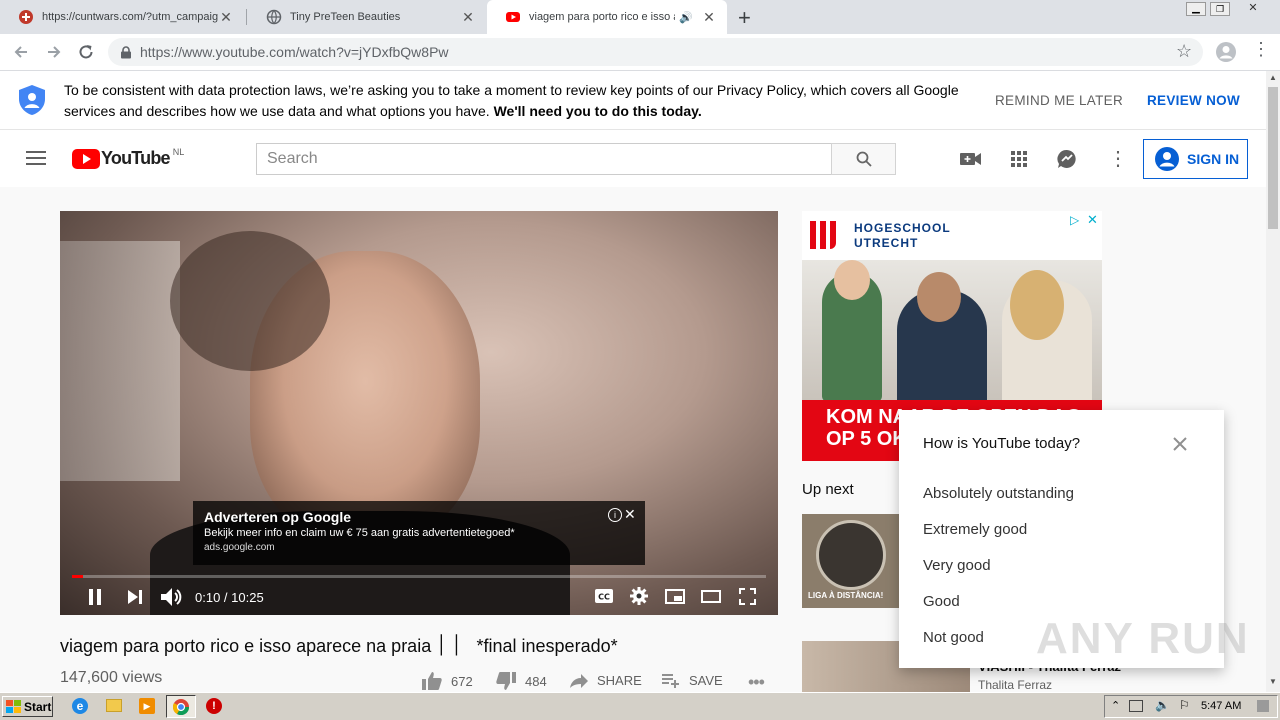 The image size is (1280, 720). I want to click on window-close-icon: ✕, so click(1253, 9).